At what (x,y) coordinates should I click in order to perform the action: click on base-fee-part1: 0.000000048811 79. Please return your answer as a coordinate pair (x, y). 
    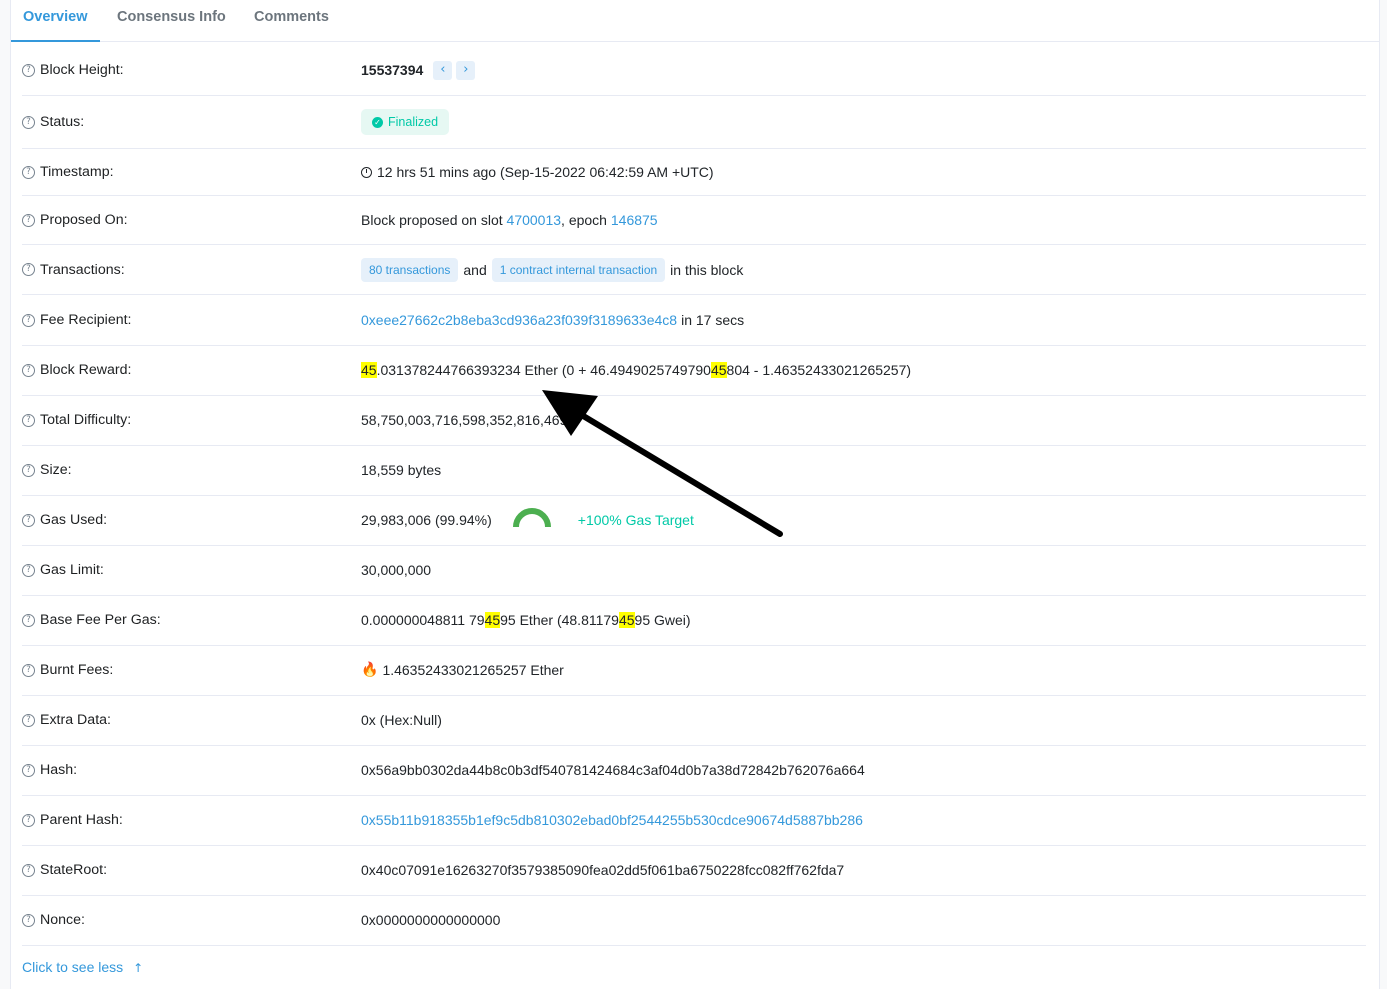
    Looking at the image, I should click on (423, 620).